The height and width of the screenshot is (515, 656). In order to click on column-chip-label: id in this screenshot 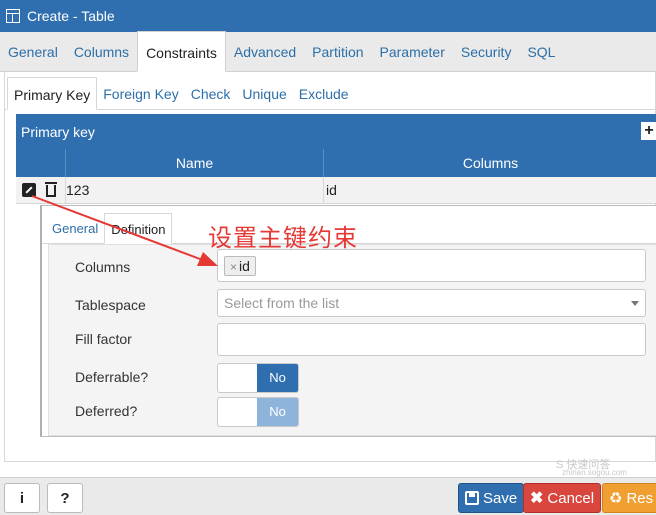, I will do `click(244, 266)`.